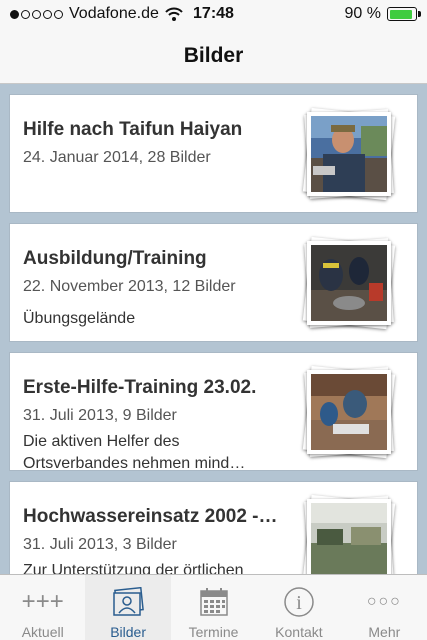 The image size is (427, 640). I want to click on info-glyph: i, so click(299, 603).